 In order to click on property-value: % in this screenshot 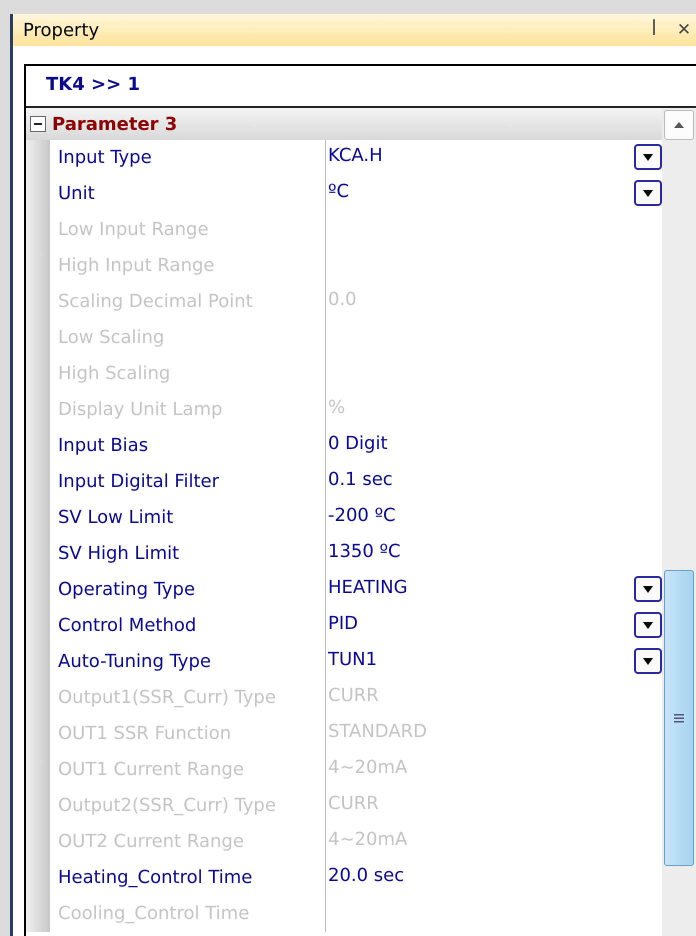, I will do `click(337, 408)`.